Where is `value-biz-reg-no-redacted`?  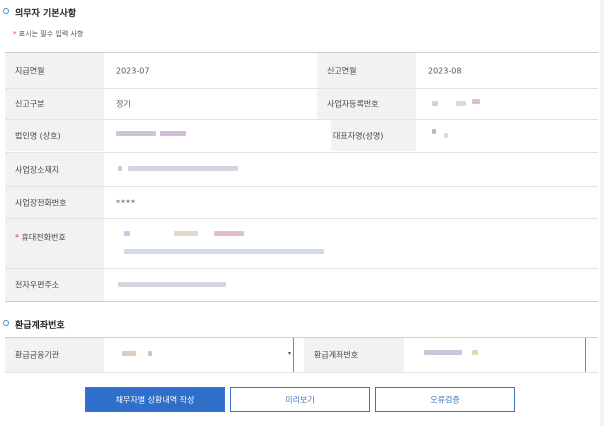
value-biz-reg-no-redacted is located at coordinates (507, 104).